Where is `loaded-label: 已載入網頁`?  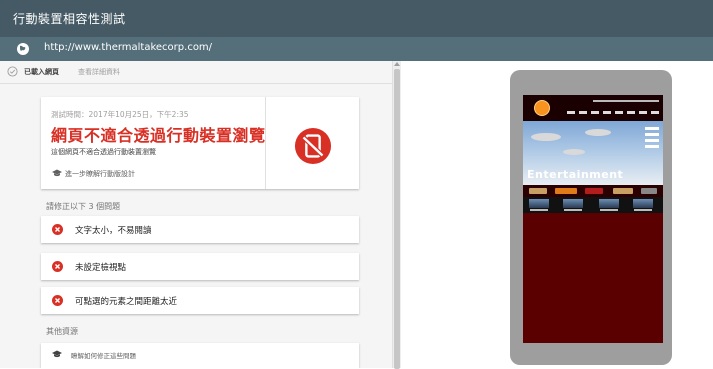
loaded-label: 已載入網頁 is located at coordinates (41, 72).